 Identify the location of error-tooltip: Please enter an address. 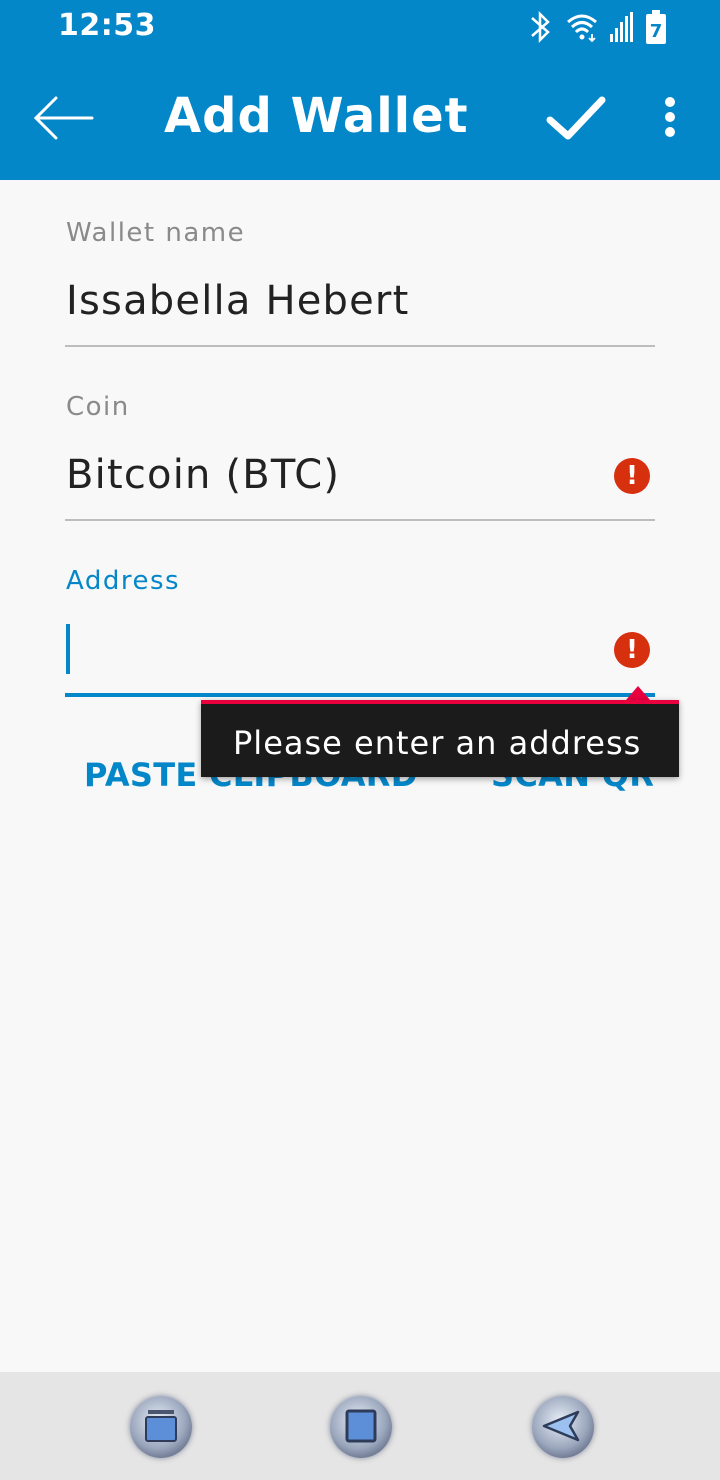
(440, 738).